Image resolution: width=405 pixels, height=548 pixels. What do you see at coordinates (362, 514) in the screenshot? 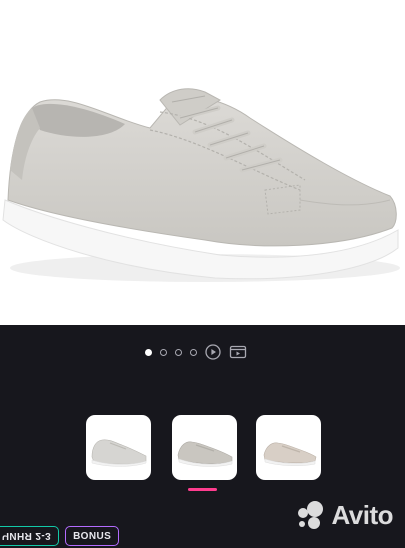
I see `avito-wordmark: Avito` at bounding box center [362, 514].